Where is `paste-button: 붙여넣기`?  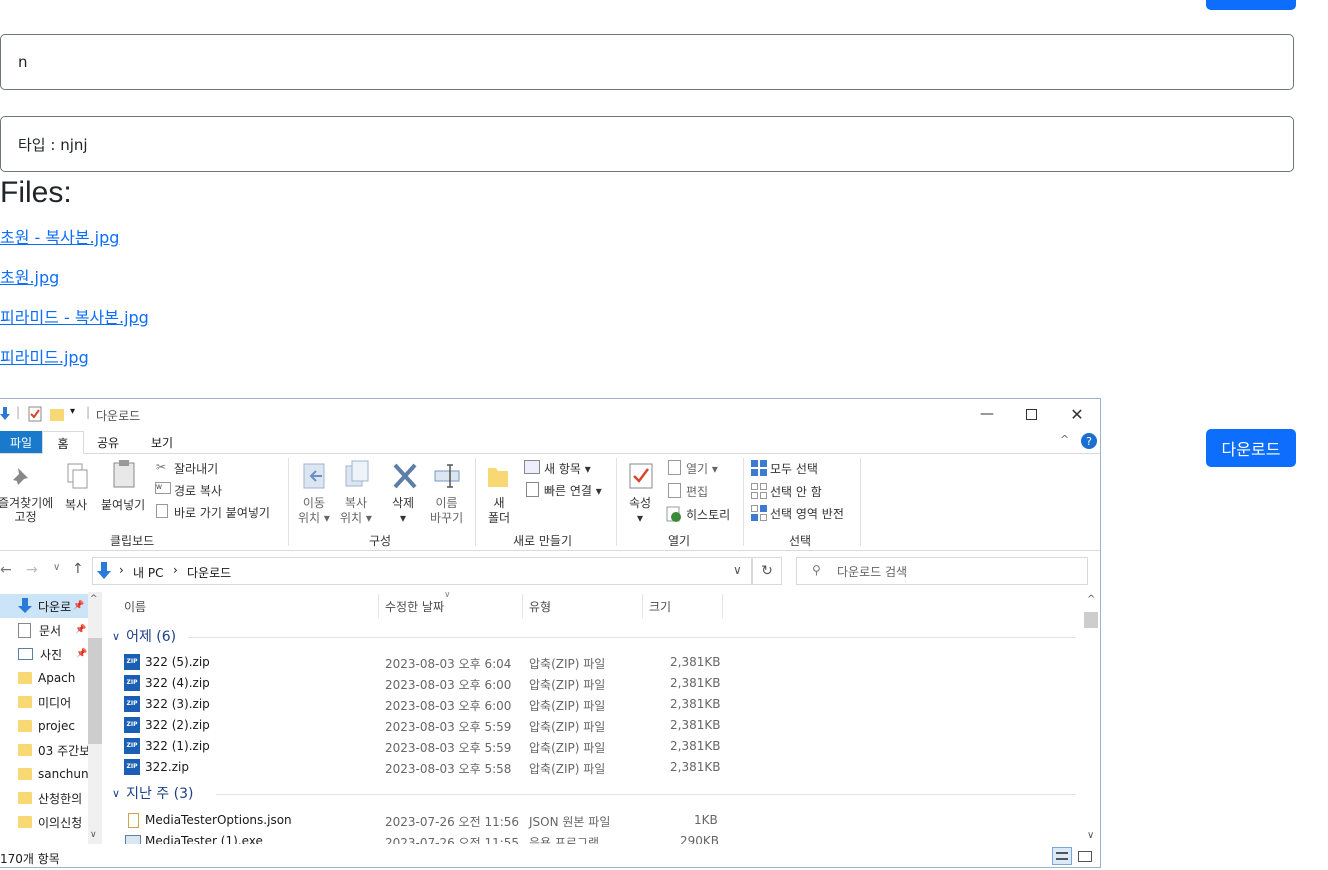
paste-button: 붙여넣기 is located at coordinates (123, 504).